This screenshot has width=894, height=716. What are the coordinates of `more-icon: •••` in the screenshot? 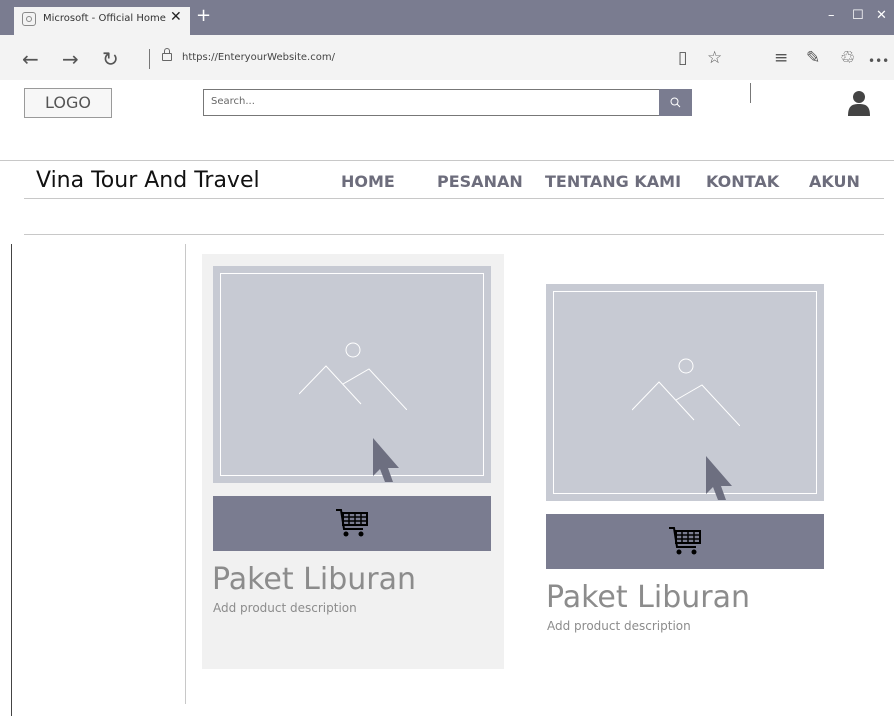 It's located at (878, 61).